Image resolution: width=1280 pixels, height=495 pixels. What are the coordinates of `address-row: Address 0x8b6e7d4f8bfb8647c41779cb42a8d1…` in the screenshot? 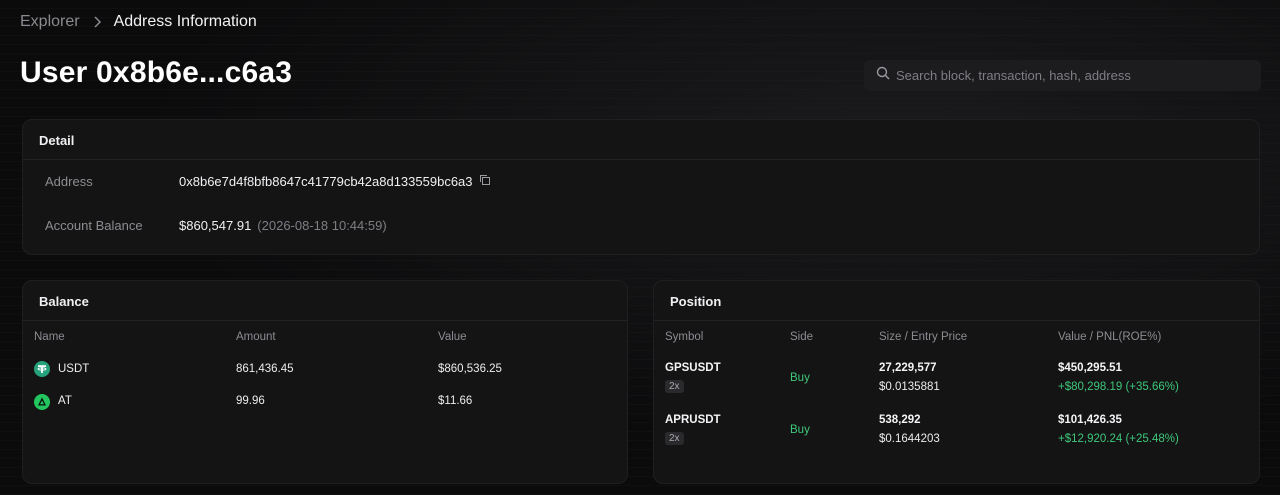 It's located at (268, 181).